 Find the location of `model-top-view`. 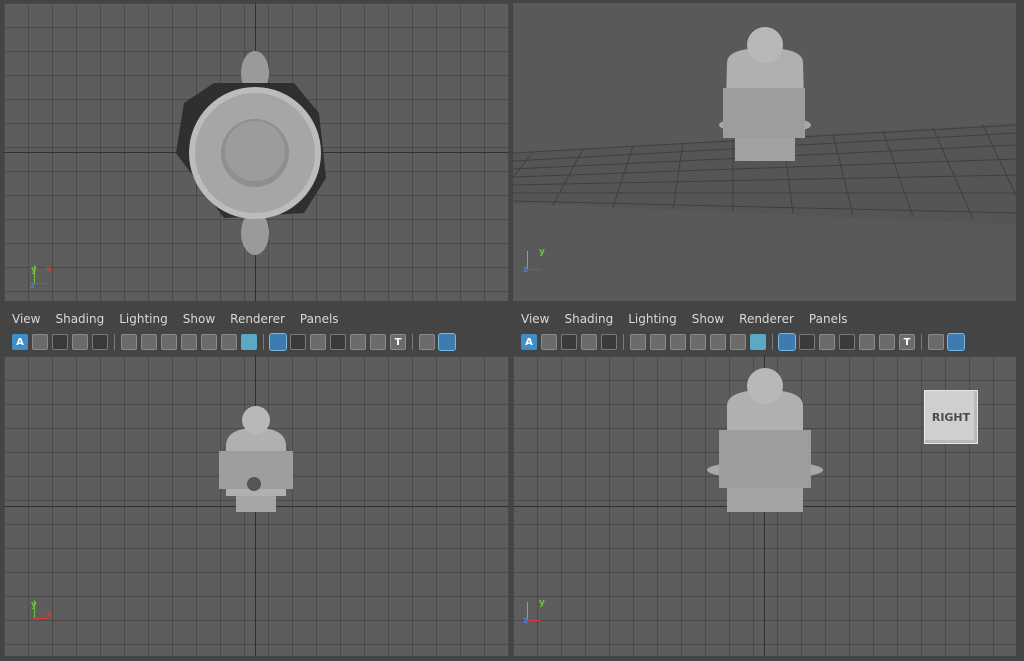

model-top-view is located at coordinates (251, 153).